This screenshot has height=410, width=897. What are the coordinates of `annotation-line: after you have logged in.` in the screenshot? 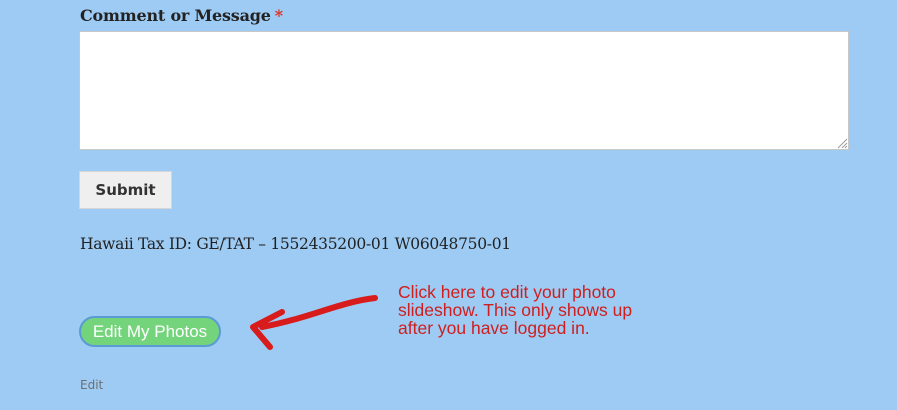 It's located at (494, 328).